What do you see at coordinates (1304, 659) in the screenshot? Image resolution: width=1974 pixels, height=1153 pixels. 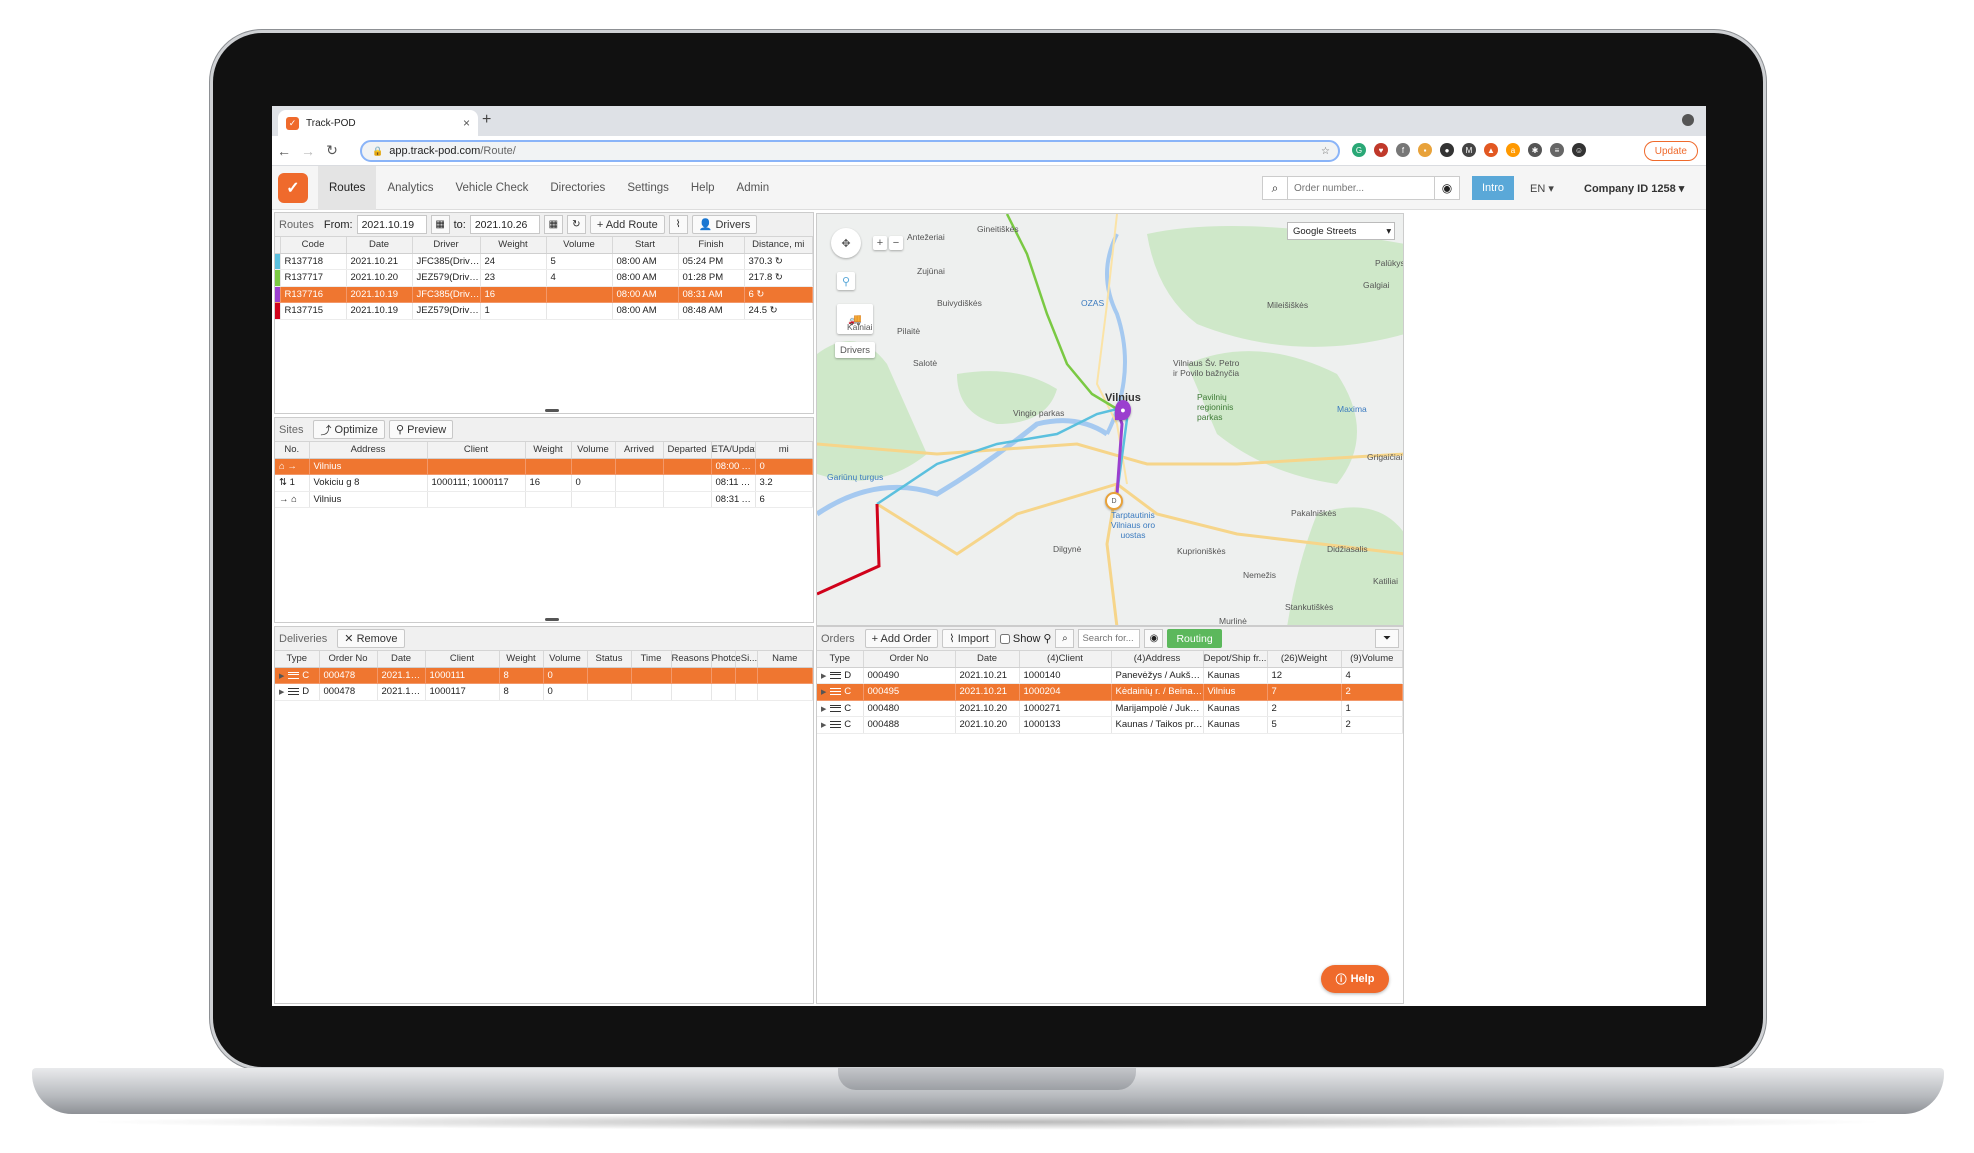 I see `orders-col-weight: (26)Weight` at bounding box center [1304, 659].